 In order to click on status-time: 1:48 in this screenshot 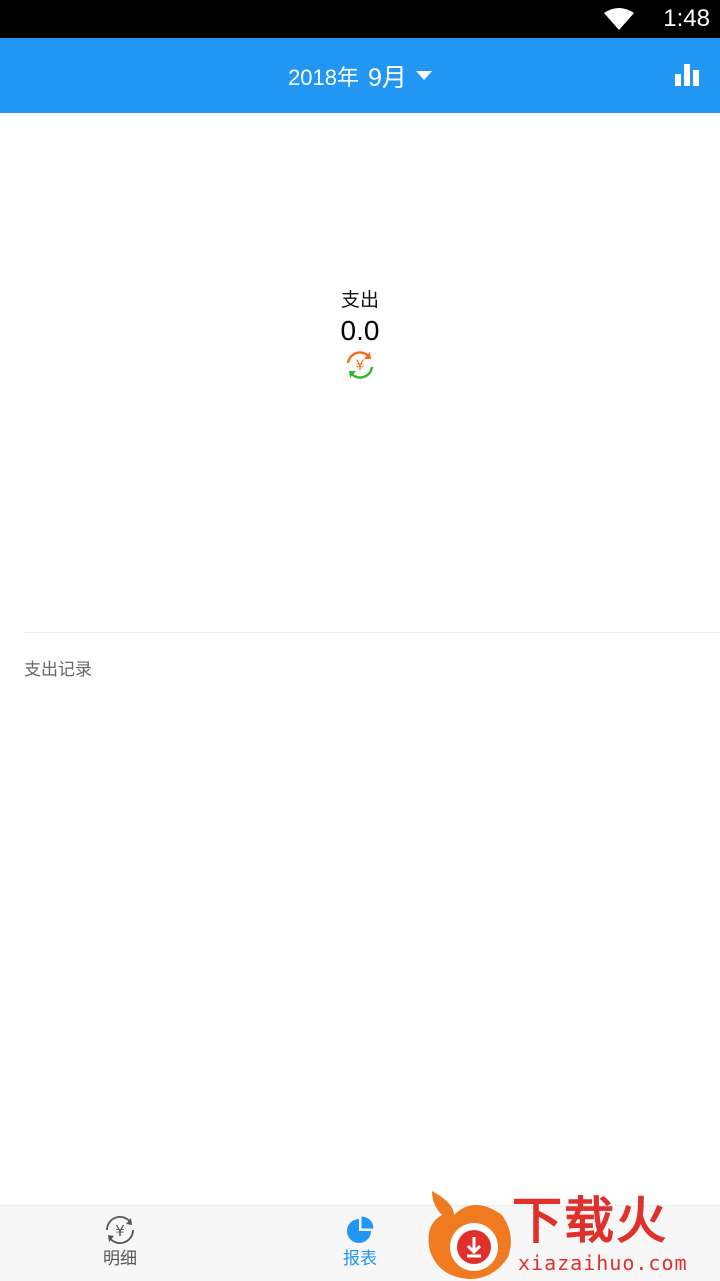, I will do `click(686, 18)`.